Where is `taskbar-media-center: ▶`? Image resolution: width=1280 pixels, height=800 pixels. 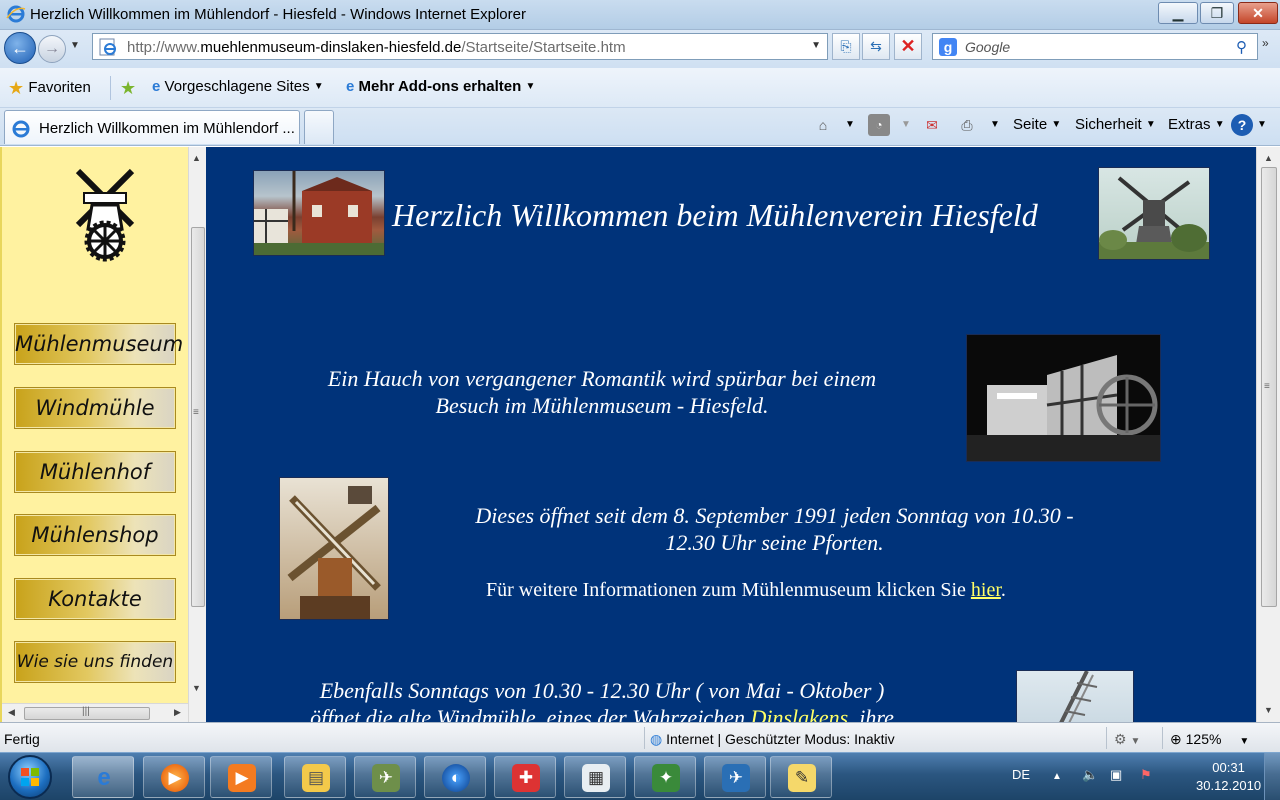
taskbar-media-center: ▶ is located at coordinates (241, 777).